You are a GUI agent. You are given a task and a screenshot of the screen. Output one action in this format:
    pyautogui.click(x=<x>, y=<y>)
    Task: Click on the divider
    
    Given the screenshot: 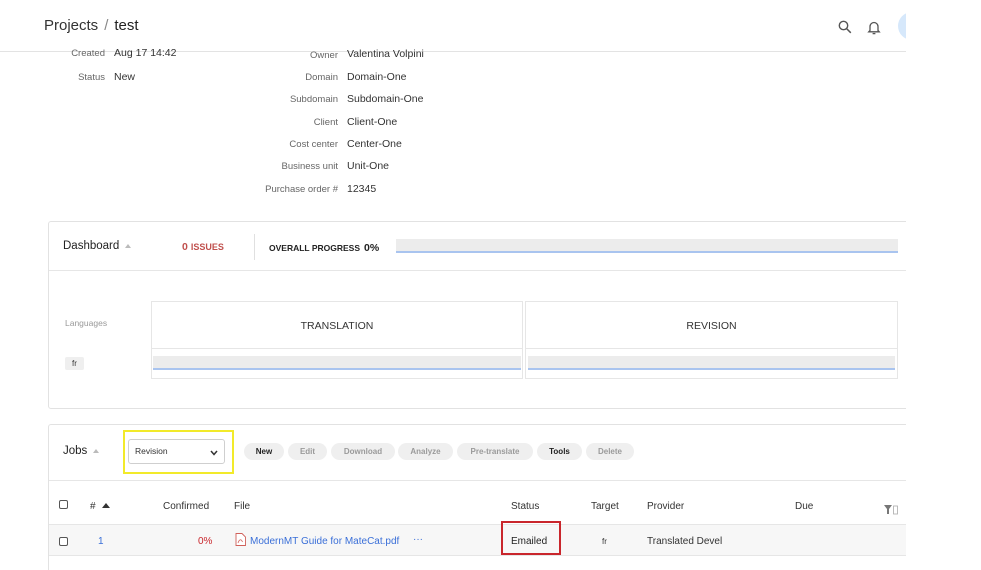 What is the action you would take?
    pyautogui.click(x=254, y=247)
    